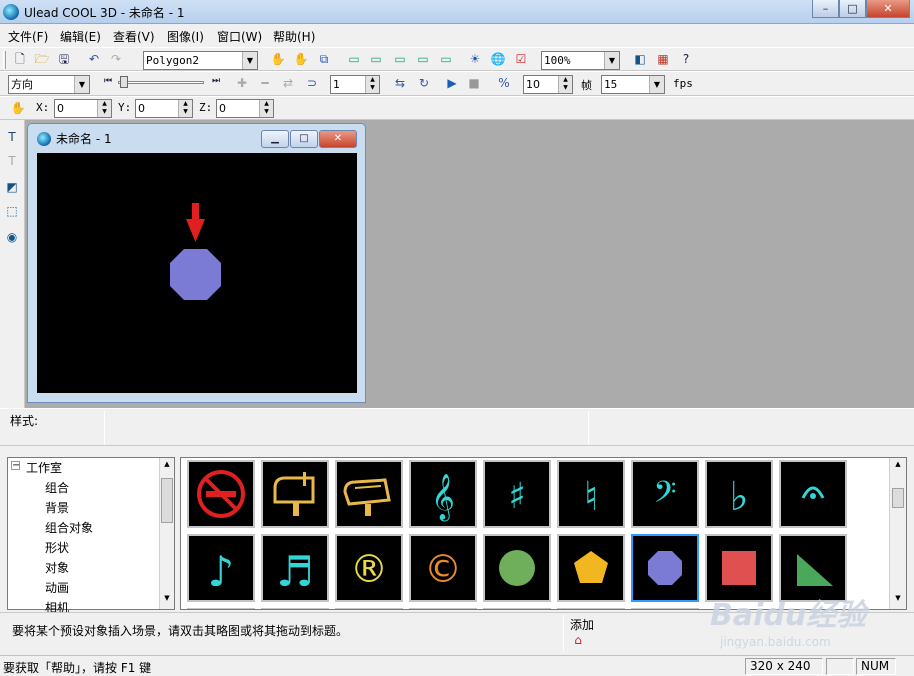  What do you see at coordinates (12, 161) in the screenshot?
I see `edit-text-icon: T` at bounding box center [12, 161].